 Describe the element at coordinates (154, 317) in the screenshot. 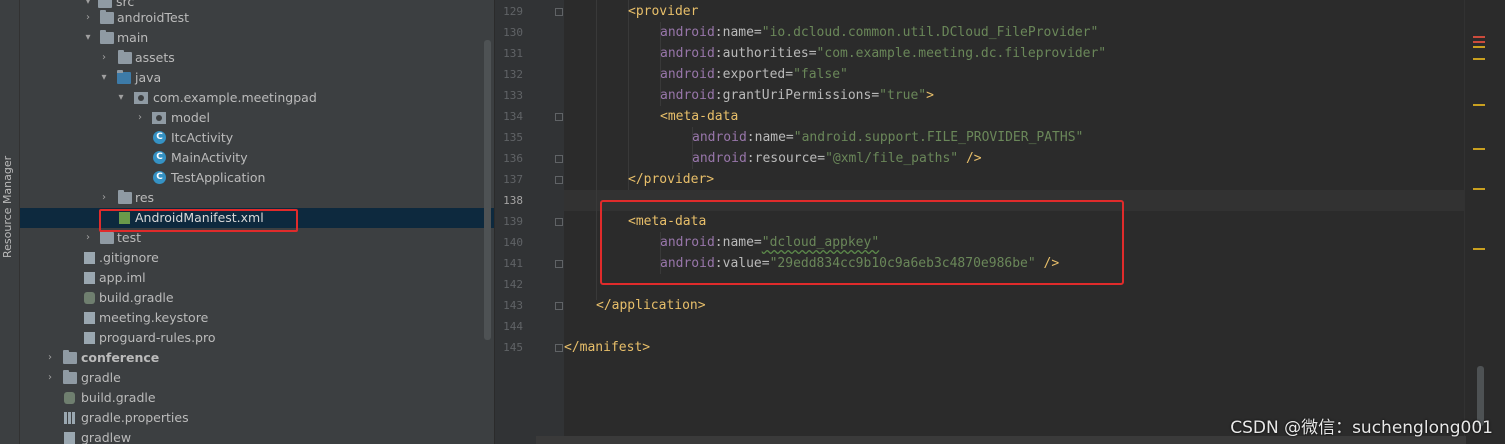

I see `tree-item-label: meeting.keystore` at that location.